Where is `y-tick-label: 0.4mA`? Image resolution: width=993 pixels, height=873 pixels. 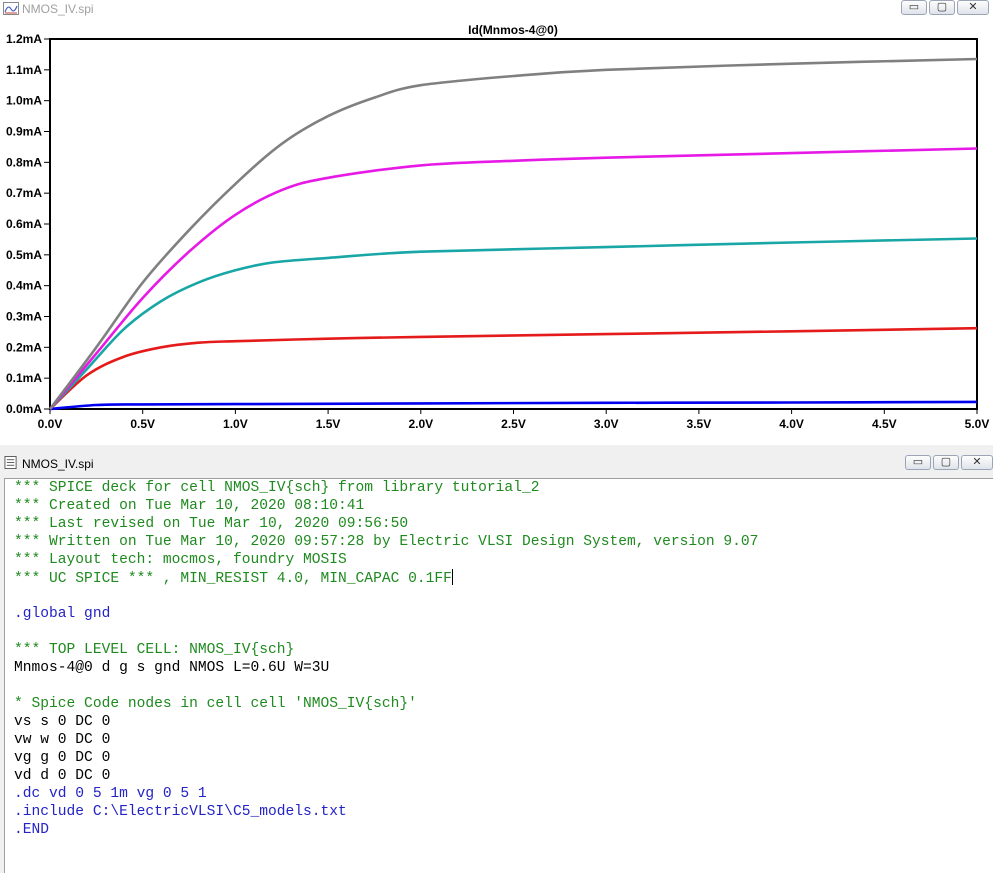
y-tick-label: 0.4mA is located at coordinates (24, 286).